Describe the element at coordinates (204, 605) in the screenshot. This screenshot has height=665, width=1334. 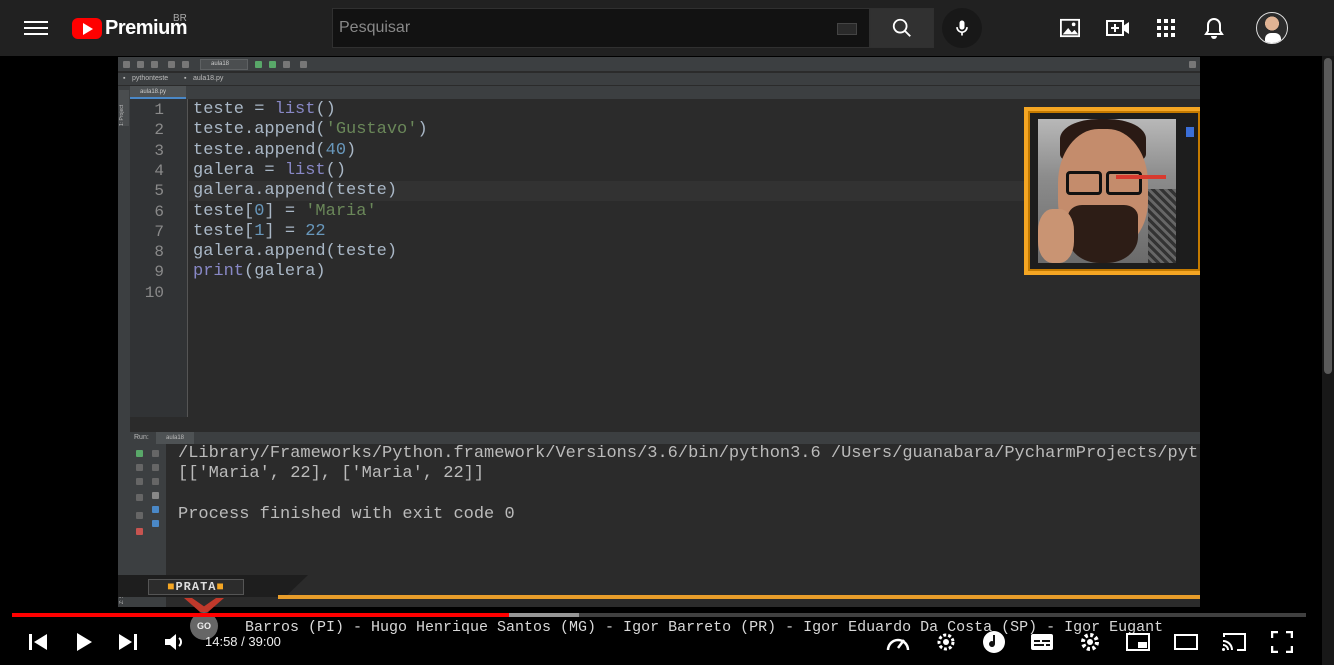
I see `x-emblem-icon` at that location.